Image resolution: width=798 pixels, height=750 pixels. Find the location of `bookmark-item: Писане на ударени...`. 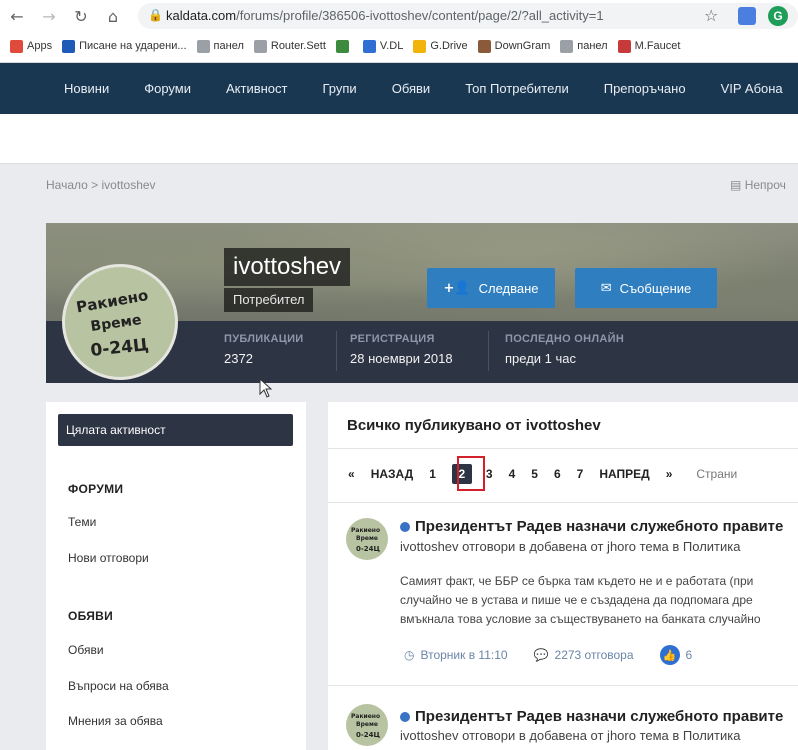

bookmark-item: Писане на ударени... is located at coordinates (124, 46).